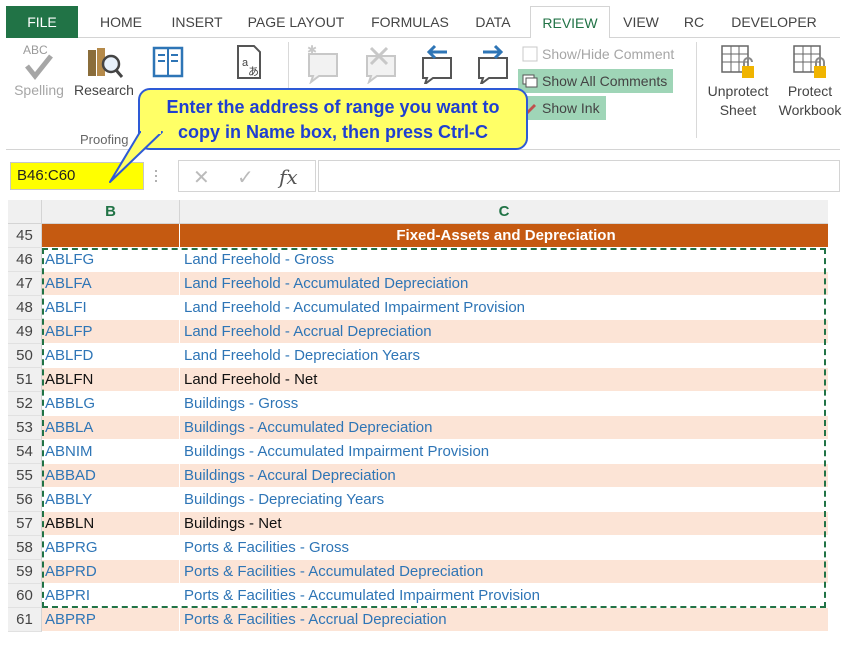 This screenshot has height=649, width=860. What do you see at coordinates (504, 236) in the screenshot?
I see `section-title-cell: Fixed-Assets and Depreciation` at bounding box center [504, 236].